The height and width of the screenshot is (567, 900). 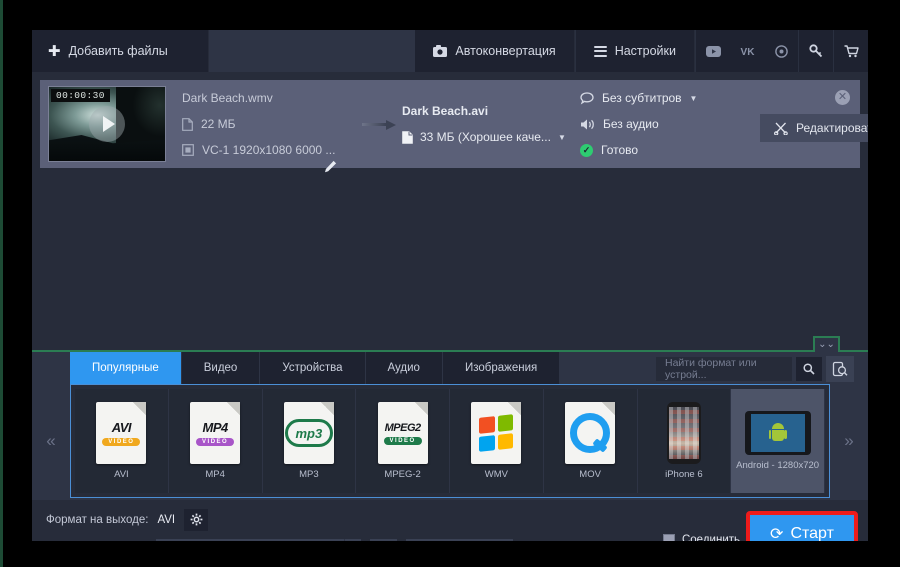 I want to click on tab-video: Видео, so click(x=221, y=368).